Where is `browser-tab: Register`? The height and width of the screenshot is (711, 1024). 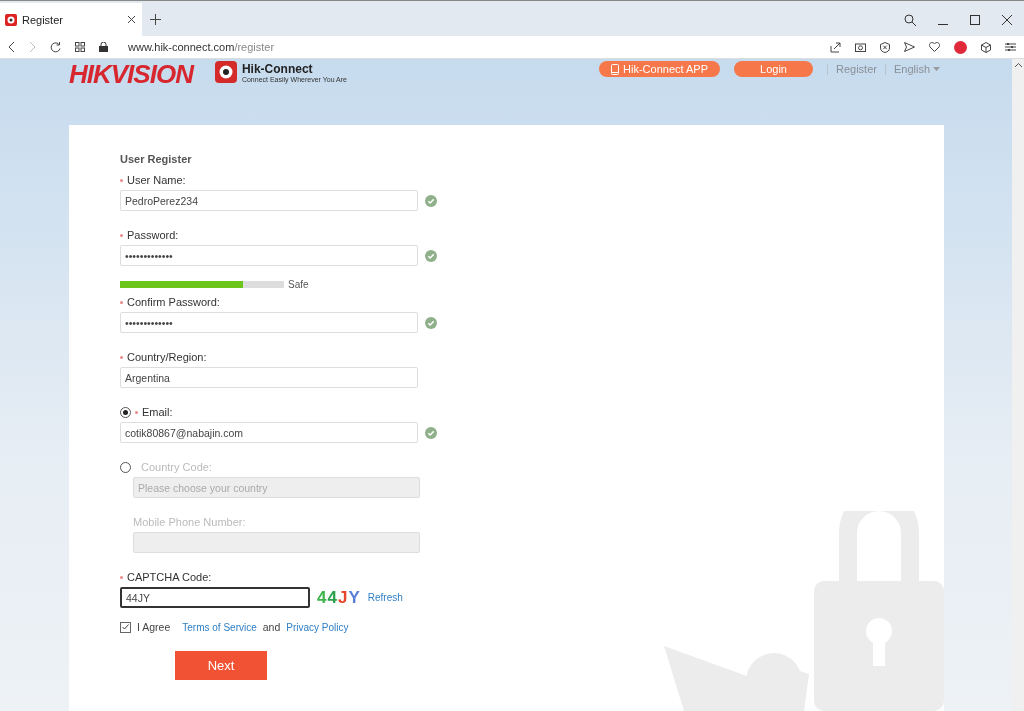 browser-tab: Register is located at coordinates (71, 19).